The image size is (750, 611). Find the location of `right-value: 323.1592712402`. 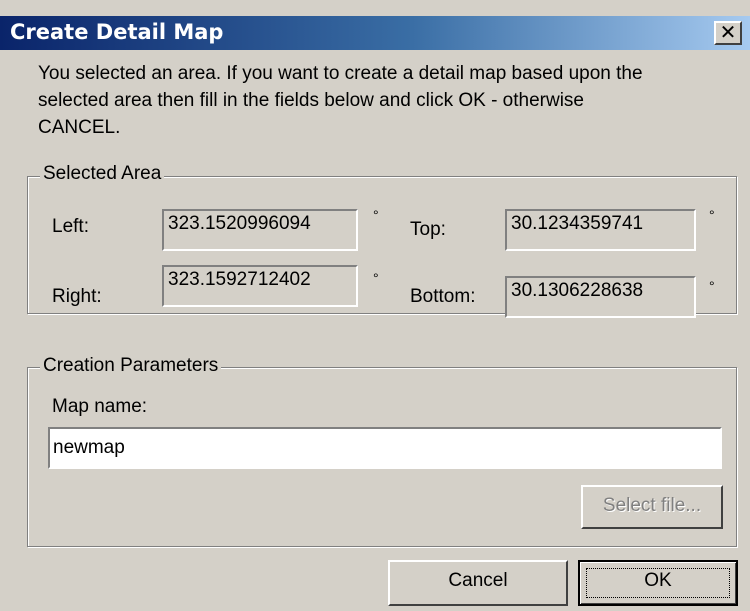

right-value: 323.1592712402 is located at coordinates (239, 279).